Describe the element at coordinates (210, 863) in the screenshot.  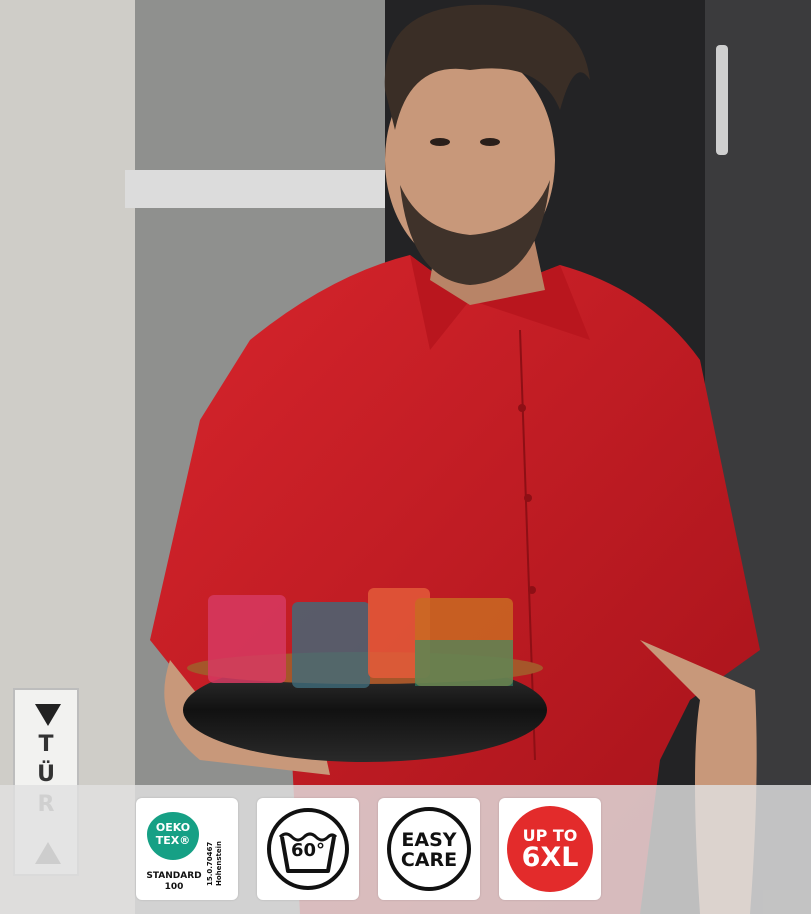
I see `oeko-cert-number: 15.0.70467` at that location.